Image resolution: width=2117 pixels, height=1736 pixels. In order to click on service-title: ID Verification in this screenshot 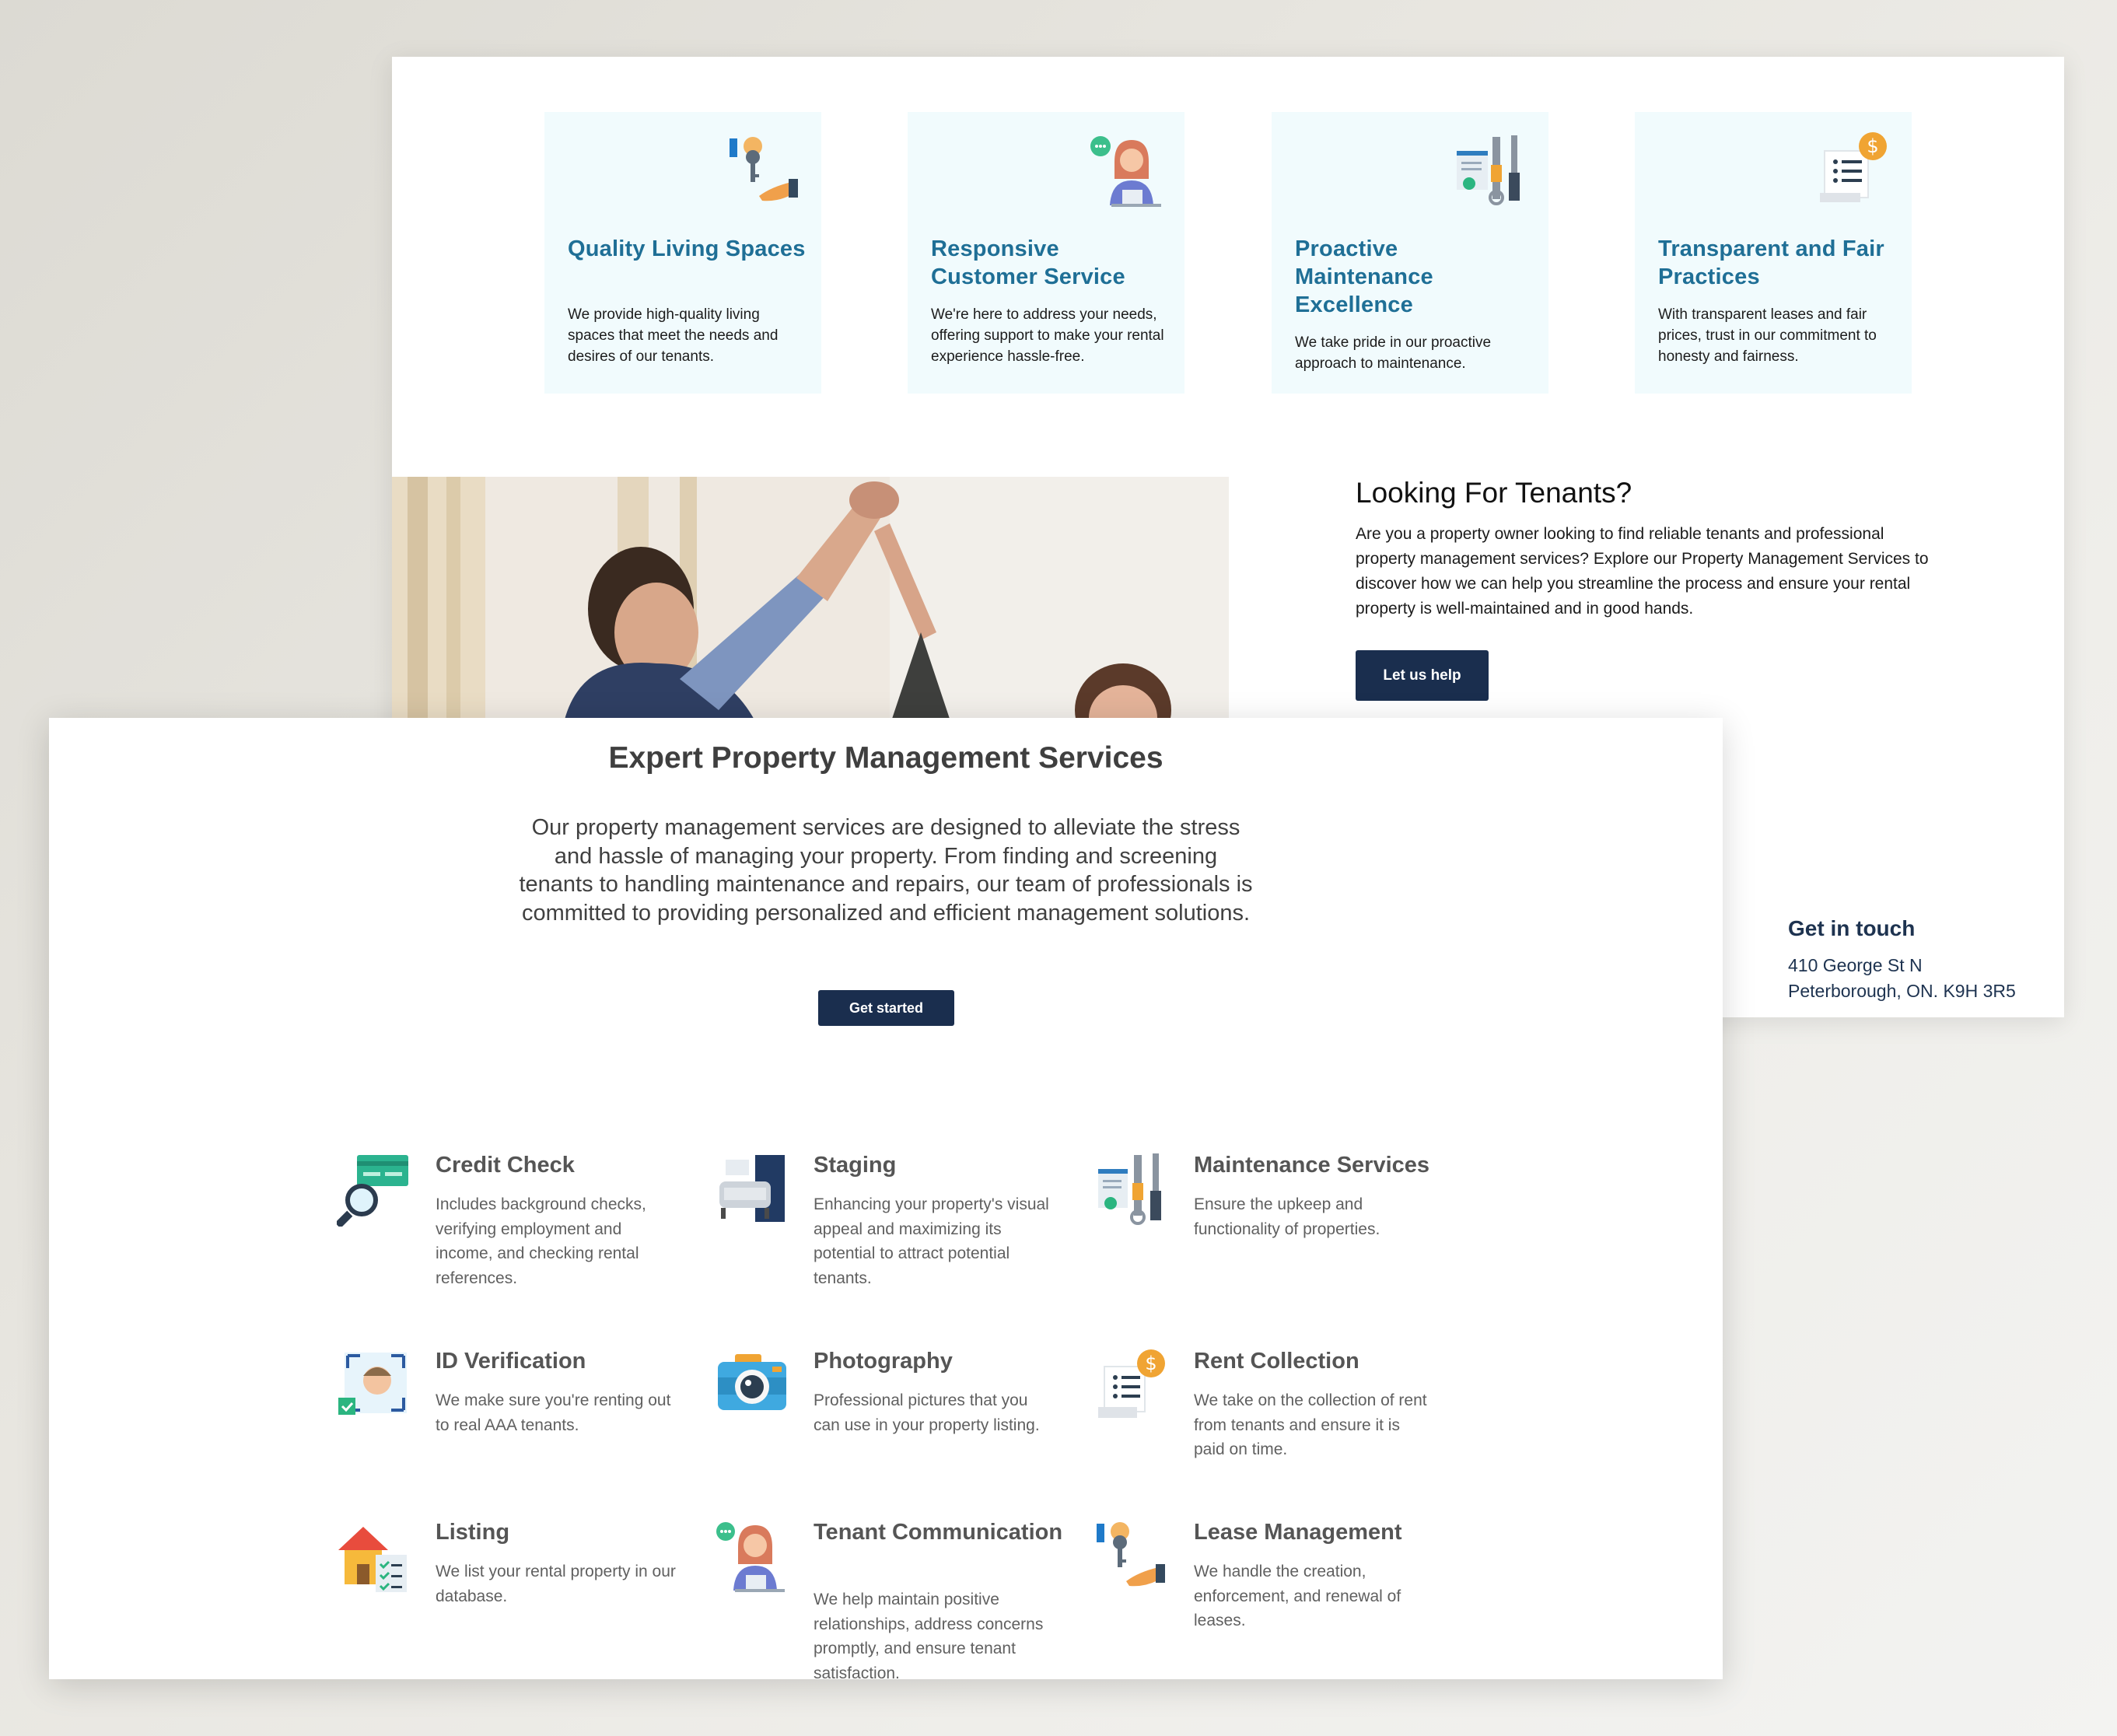, I will do `click(511, 1362)`.